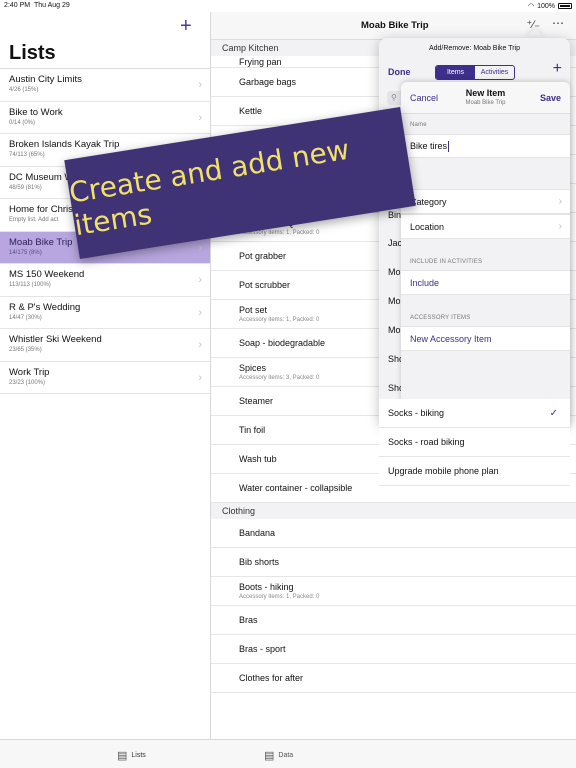  What do you see at coordinates (288, 6) in the screenshot?
I see `status-bar: 2:40 PM Thu Aug 29 ◠ 100%` at bounding box center [288, 6].